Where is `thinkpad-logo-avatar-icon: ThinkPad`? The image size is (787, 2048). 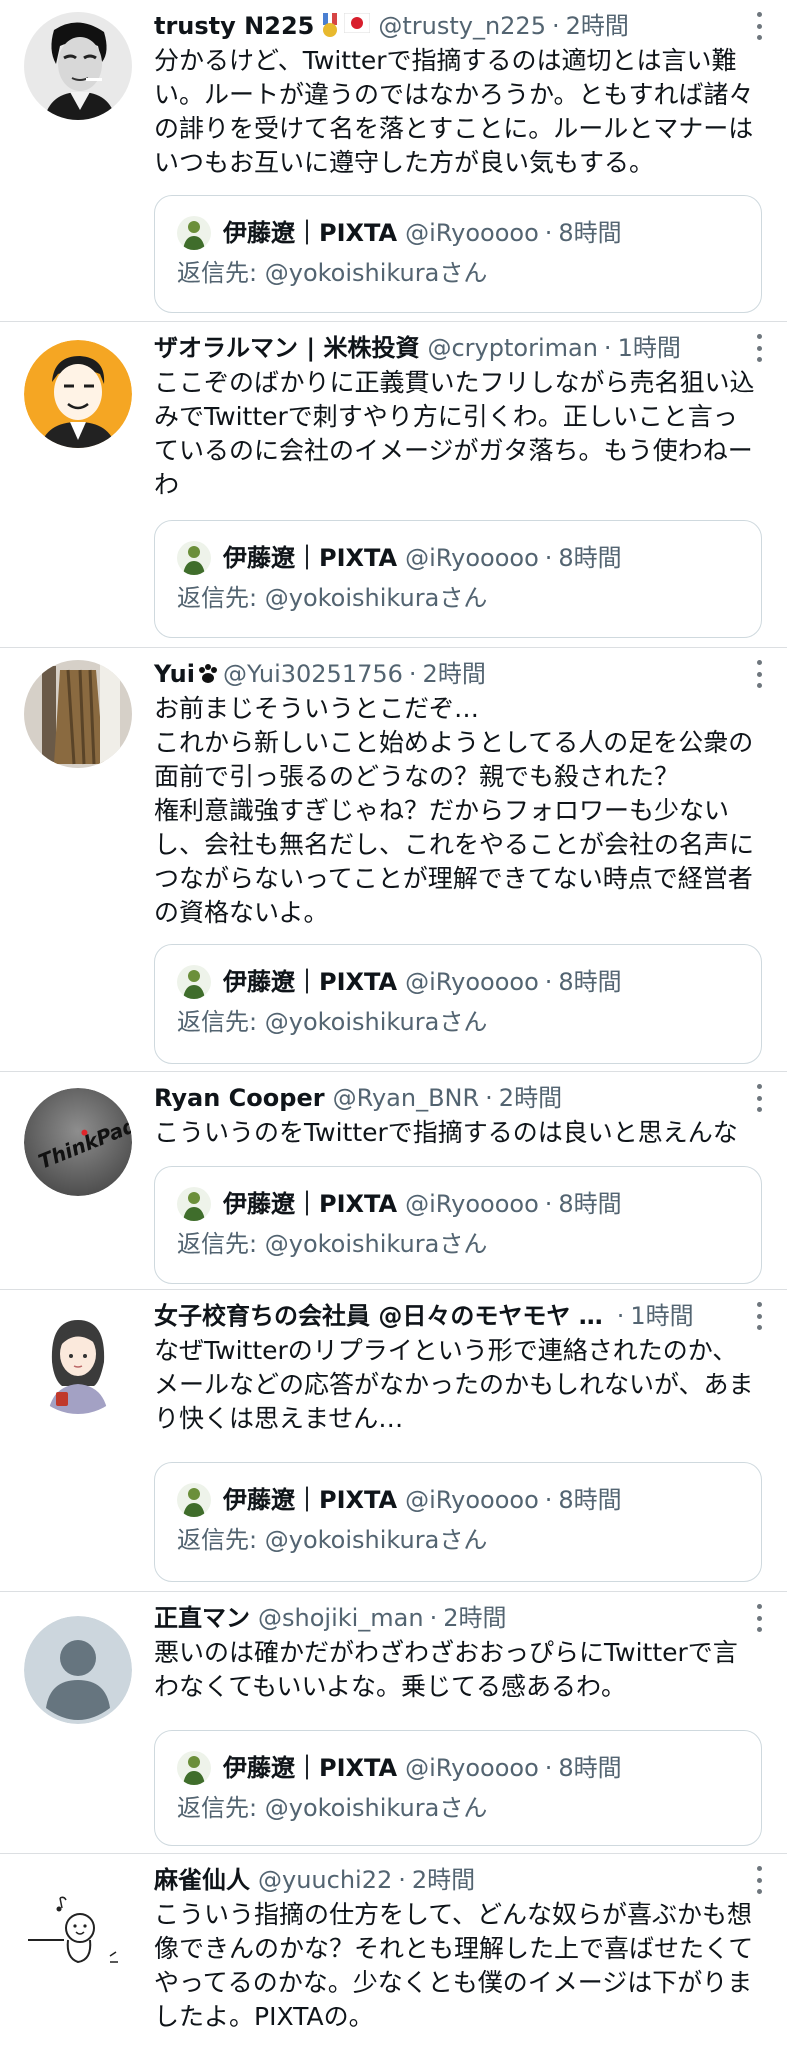 thinkpad-logo-avatar-icon: ThinkPad is located at coordinates (78, 1142).